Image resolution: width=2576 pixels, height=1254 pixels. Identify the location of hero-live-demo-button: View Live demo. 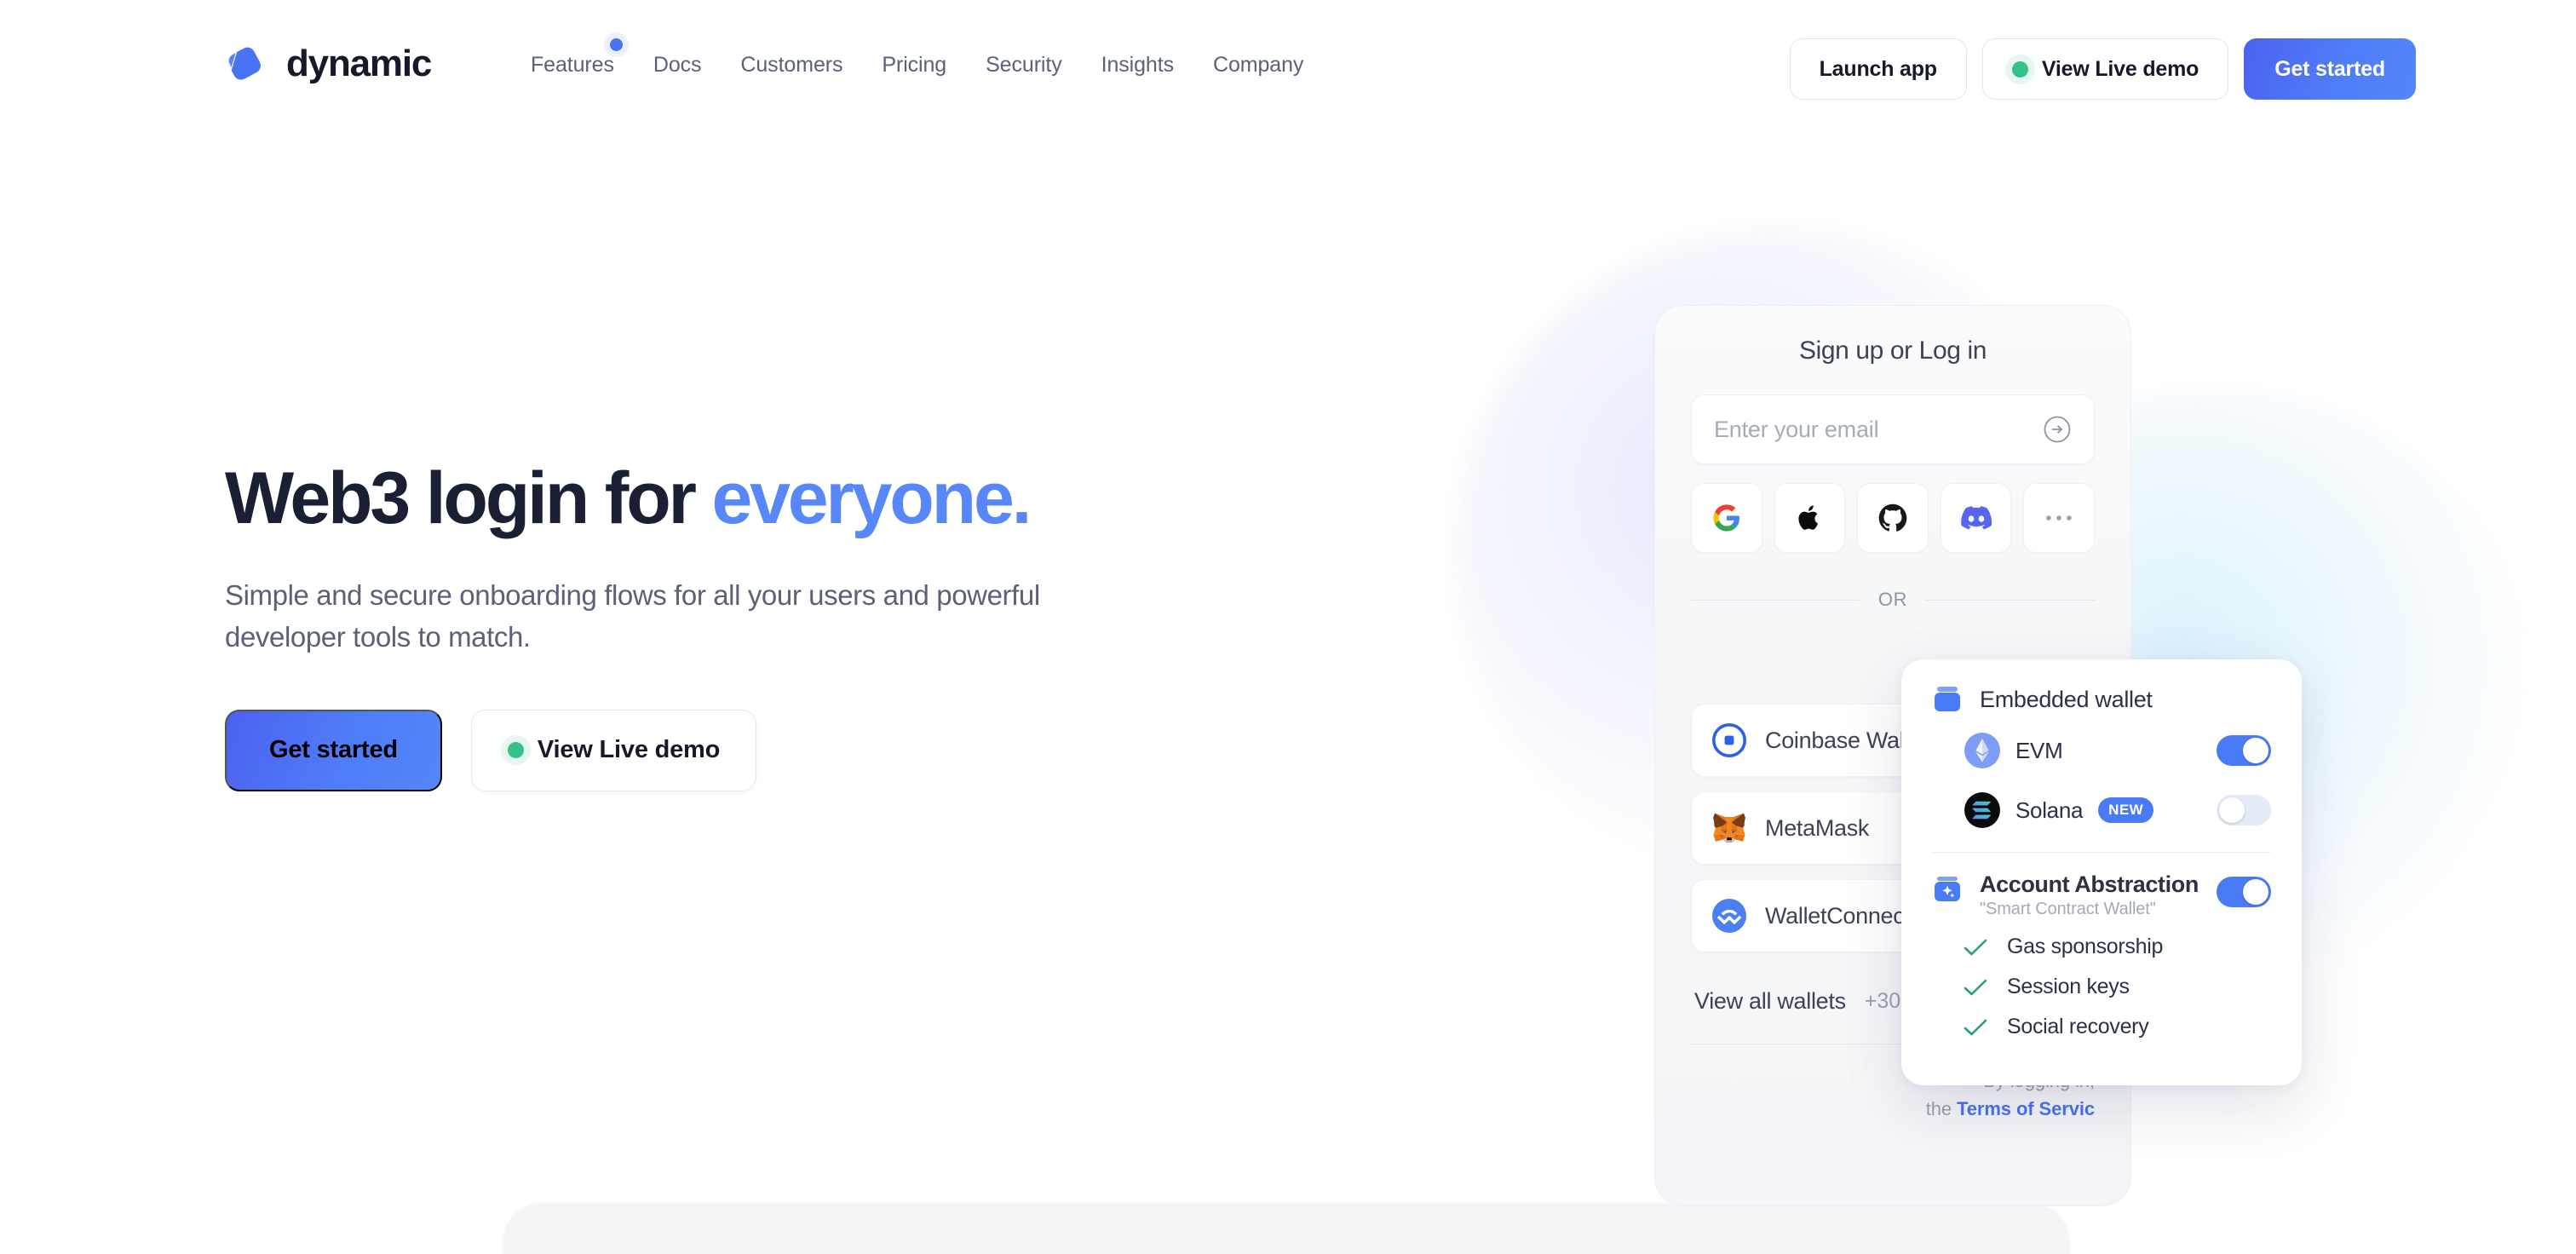
(614, 750).